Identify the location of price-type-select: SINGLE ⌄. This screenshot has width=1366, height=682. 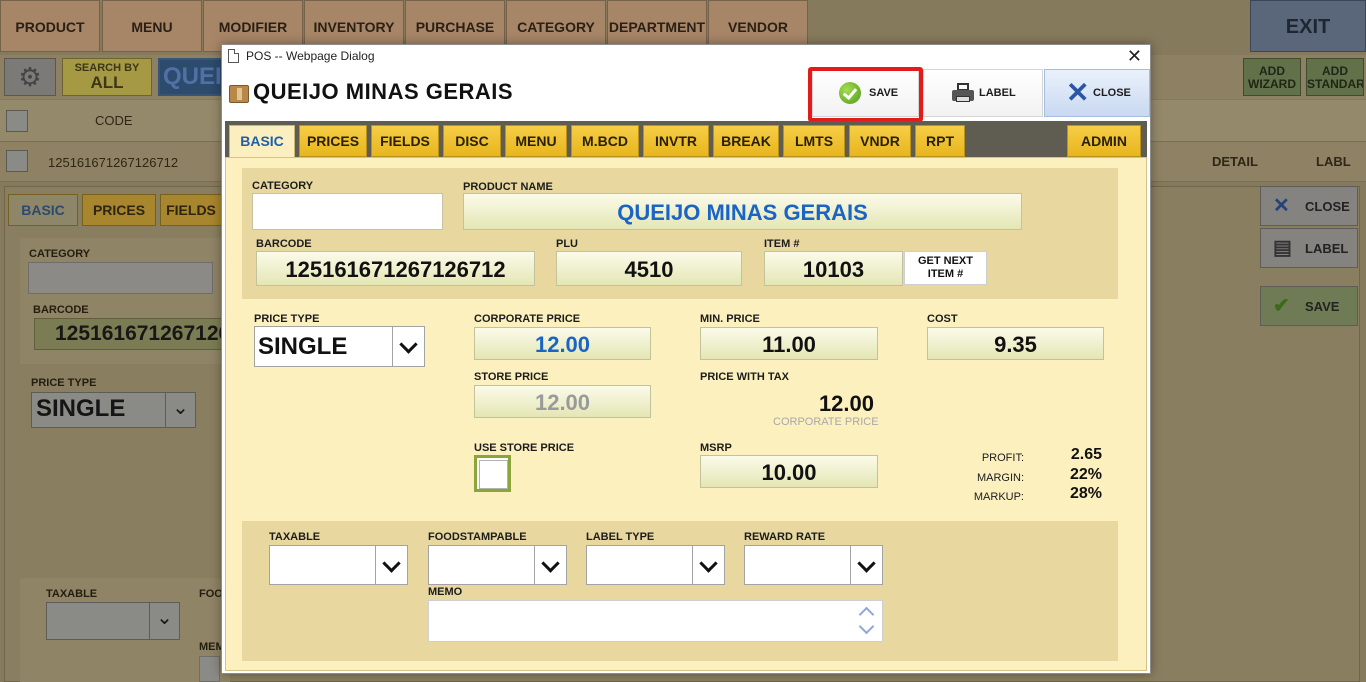
(113, 410).